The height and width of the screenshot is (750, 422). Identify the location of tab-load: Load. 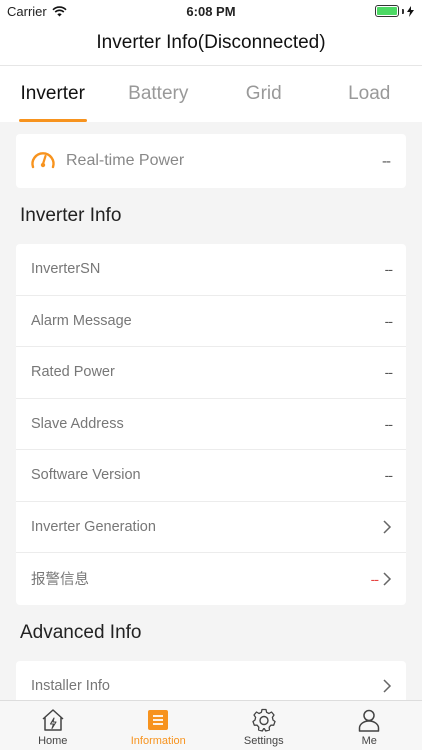
(369, 94).